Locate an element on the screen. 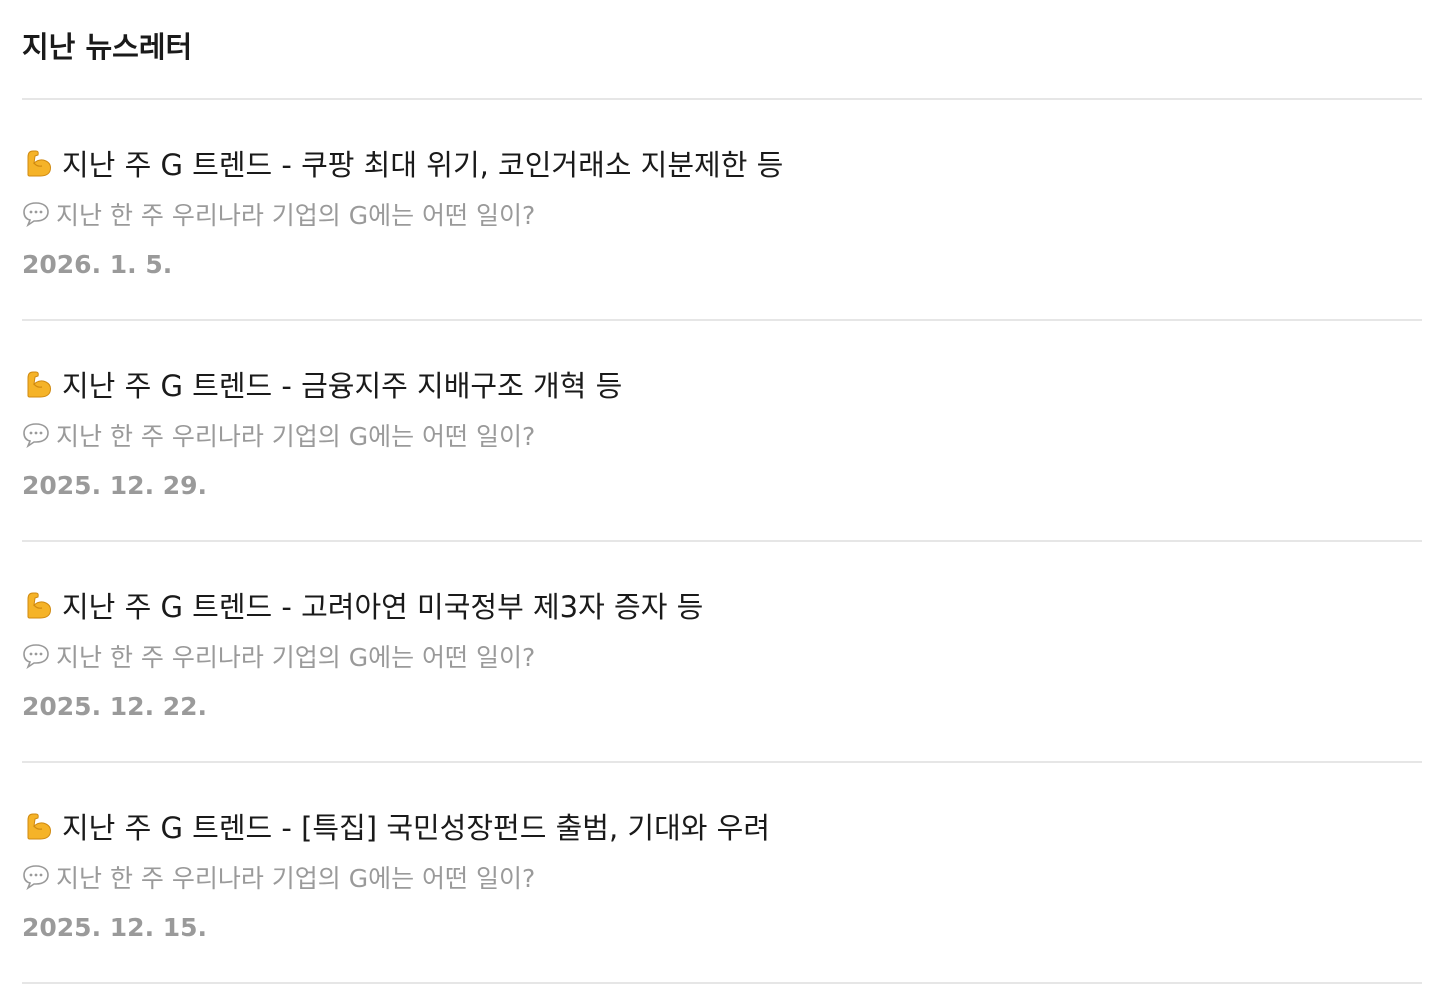  post-title-text: 지난 주 G 트렌드 - 금융지주 지배구조 개혁 등 is located at coordinates (342, 384).